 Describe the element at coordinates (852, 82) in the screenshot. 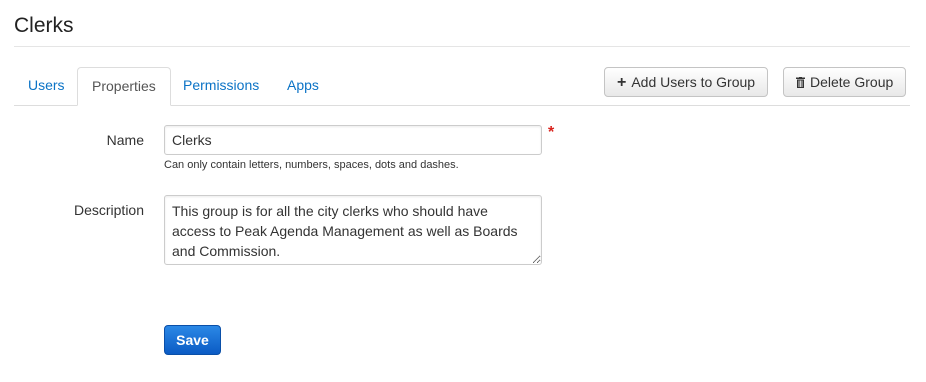

I see `delete-group-label: Delete Group` at that location.